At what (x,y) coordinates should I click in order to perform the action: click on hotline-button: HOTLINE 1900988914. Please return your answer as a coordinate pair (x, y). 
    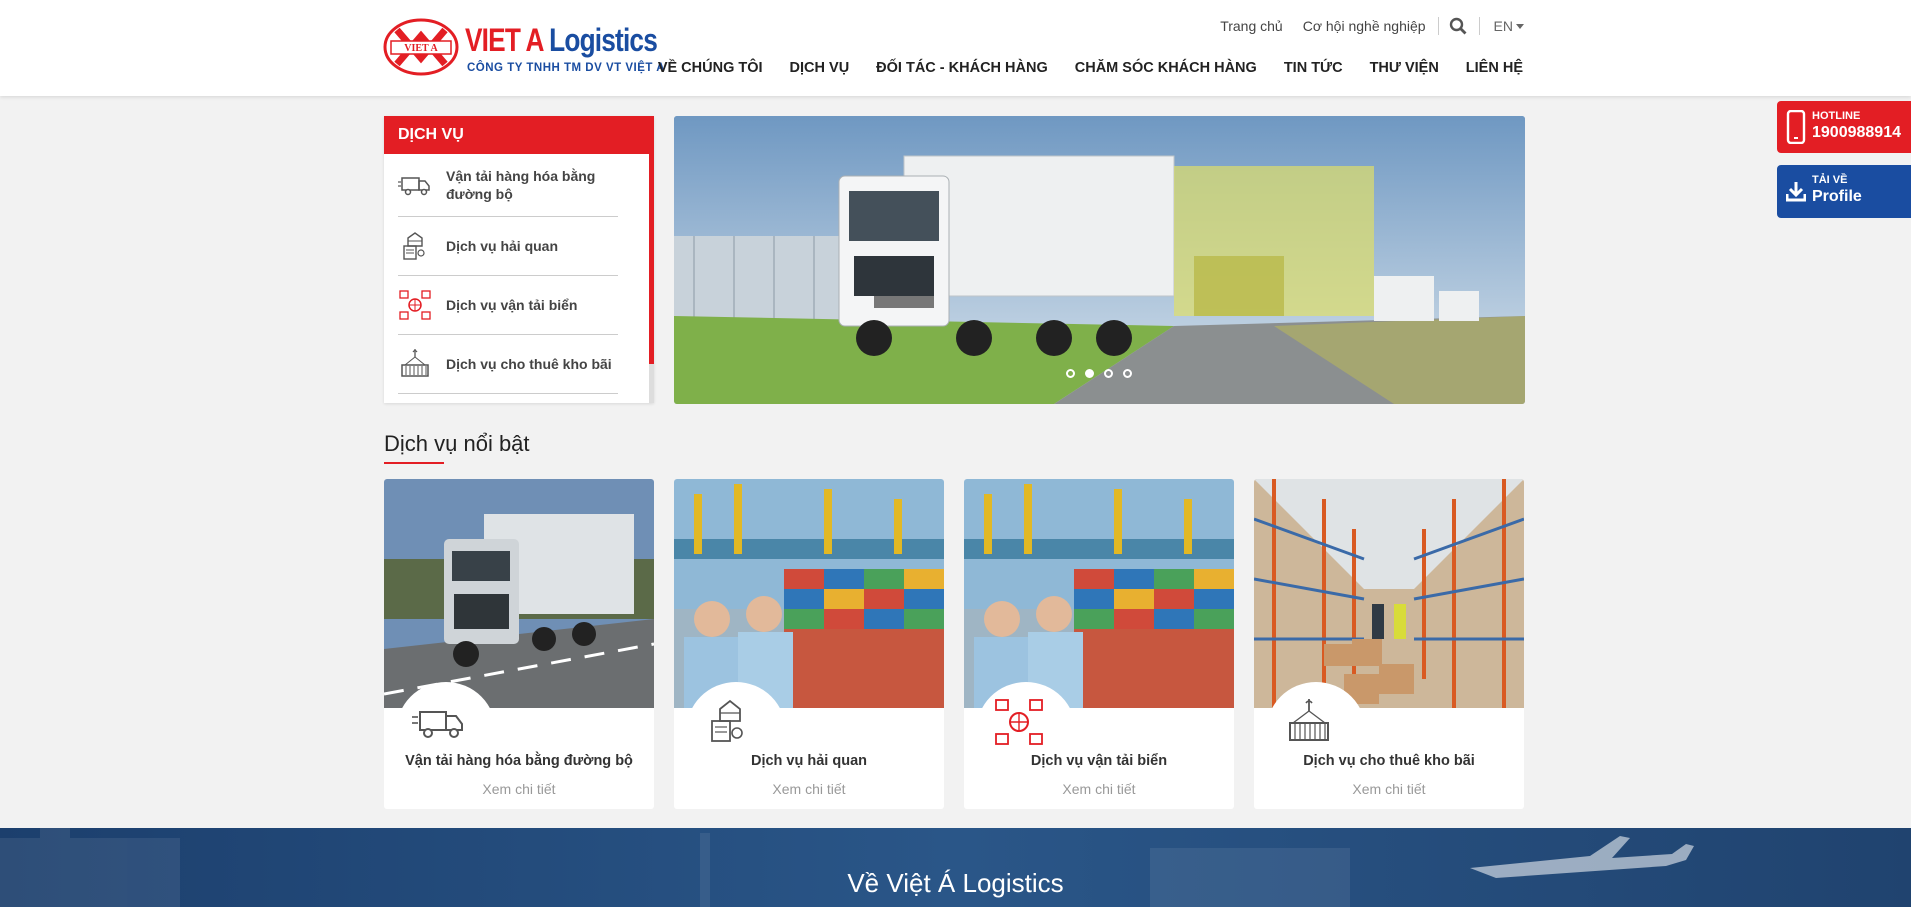
    Looking at the image, I should click on (1844, 127).